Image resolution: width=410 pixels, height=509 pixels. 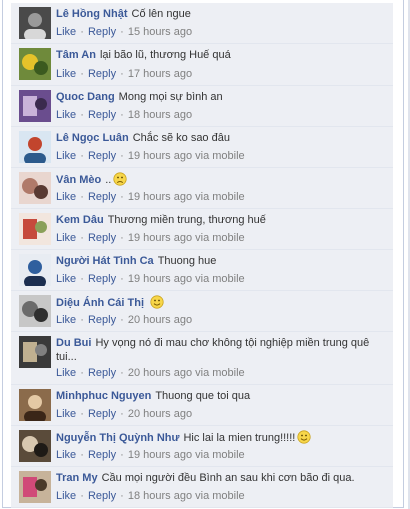 I want to click on comment-text: Cố lên ngue, so click(x=161, y=14).